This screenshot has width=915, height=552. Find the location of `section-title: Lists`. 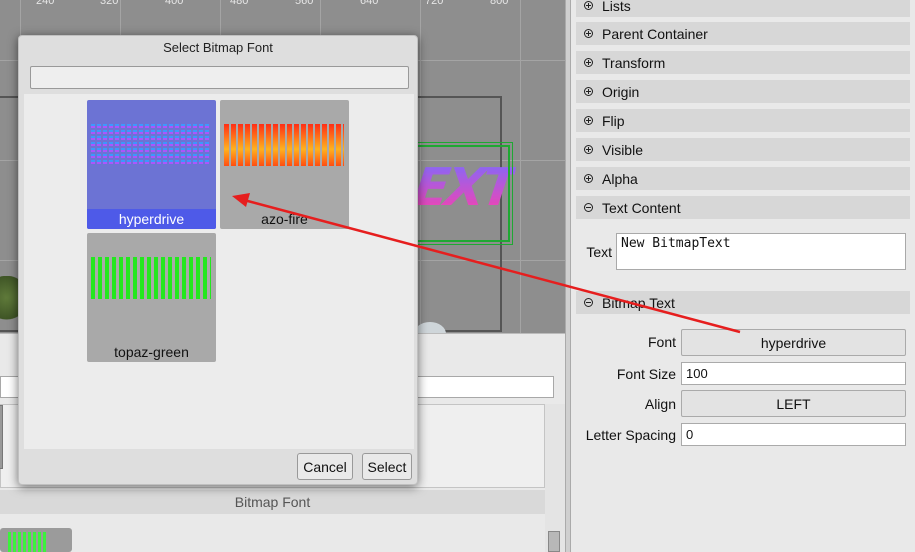

section-title: Lists is located at coordinates (616, 7).